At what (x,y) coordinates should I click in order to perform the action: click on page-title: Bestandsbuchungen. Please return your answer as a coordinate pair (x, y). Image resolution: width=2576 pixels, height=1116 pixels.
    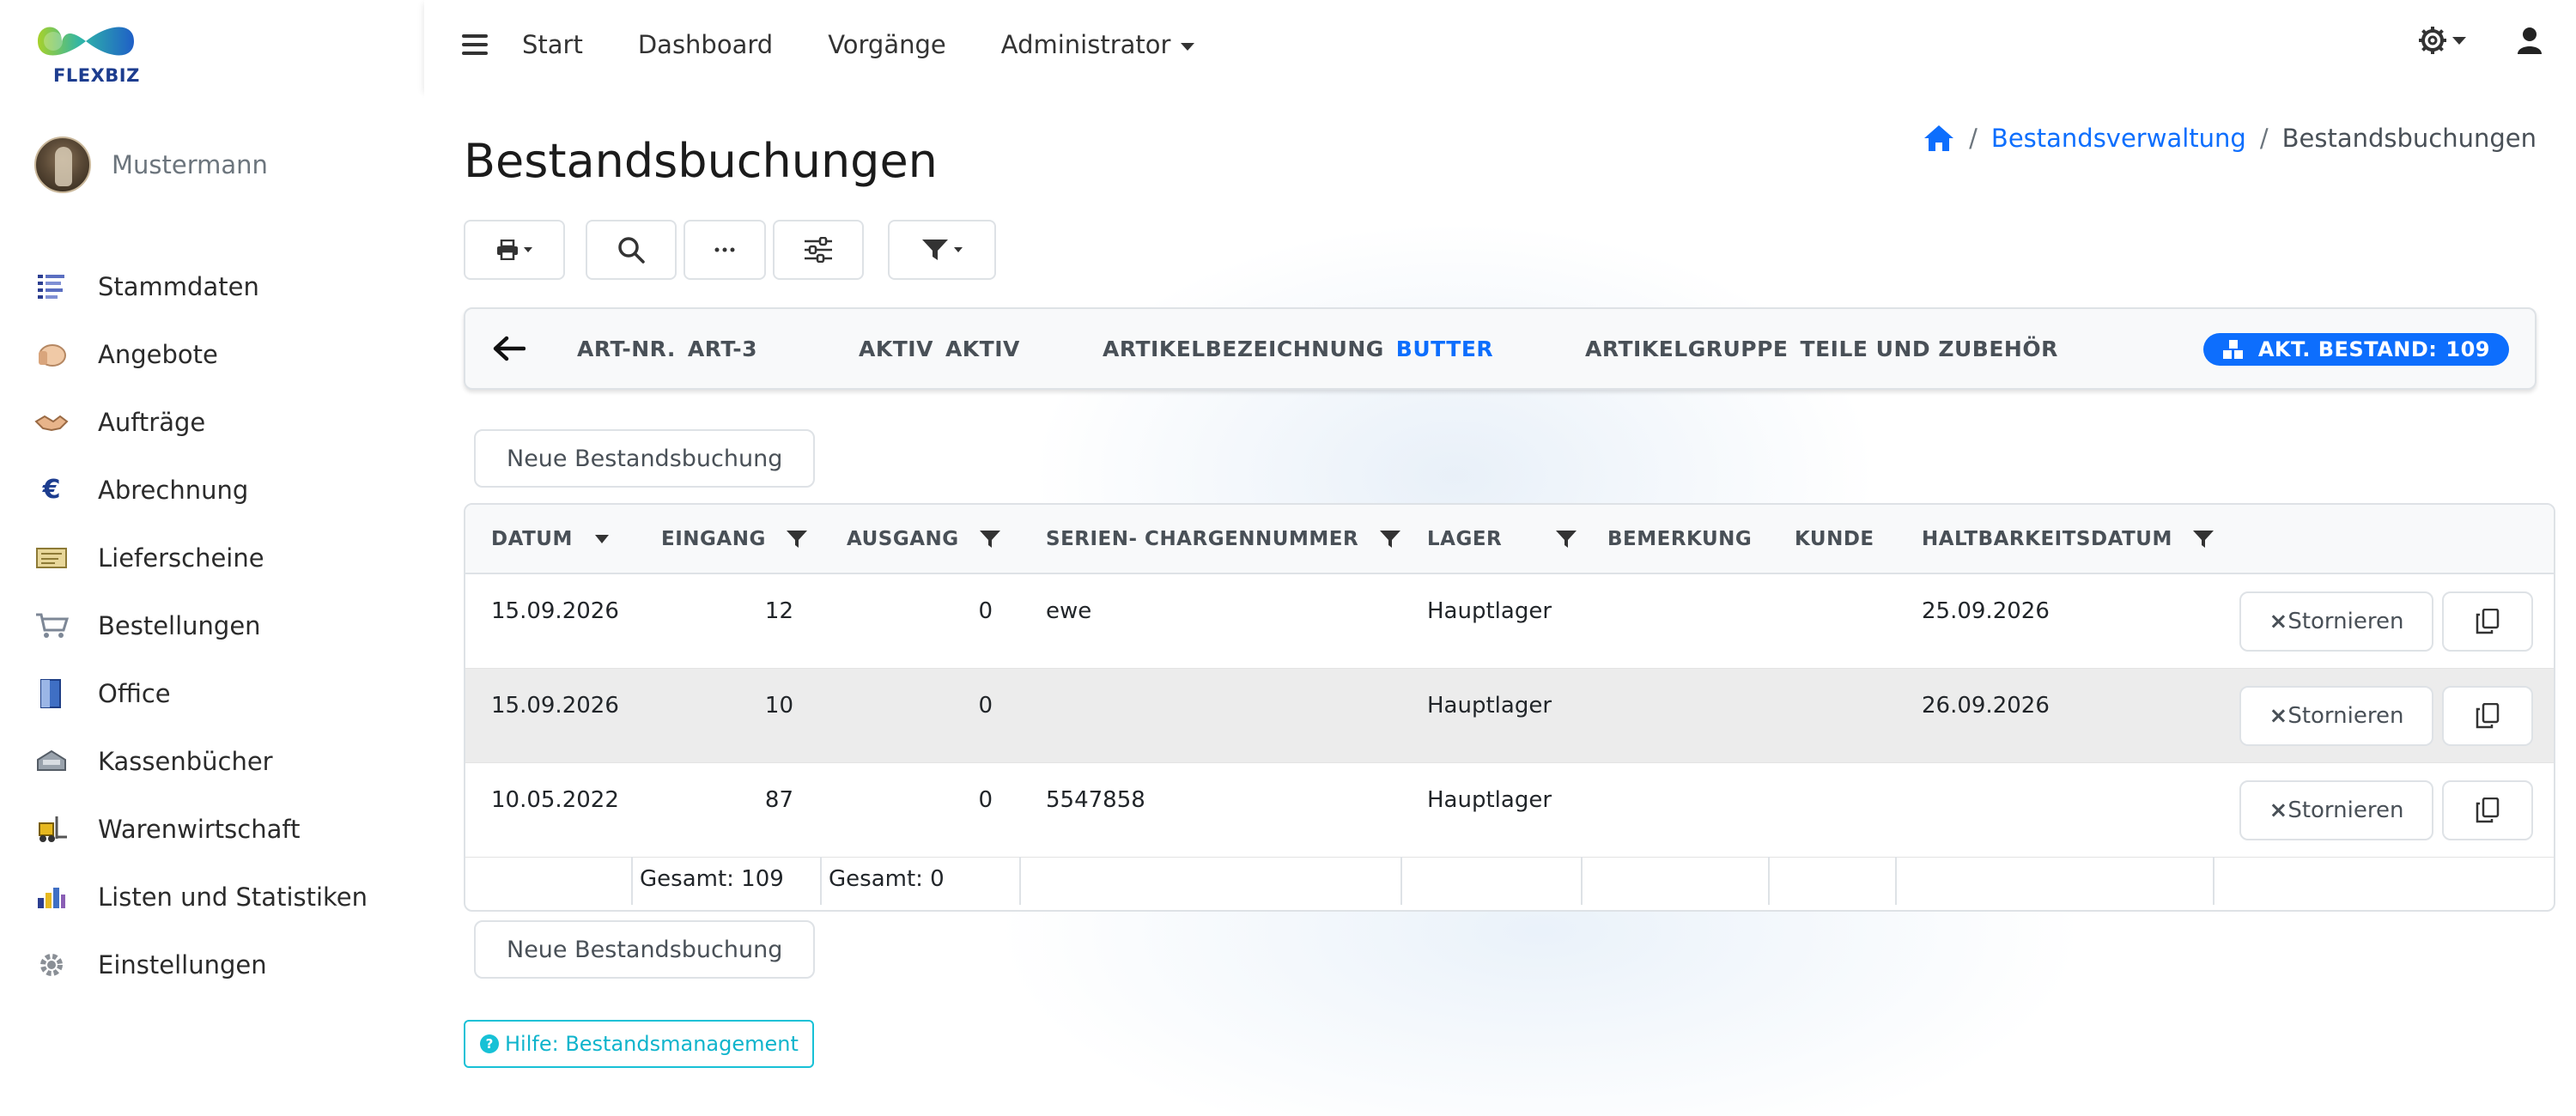
    Looking at the image, I should click on (701, 161).